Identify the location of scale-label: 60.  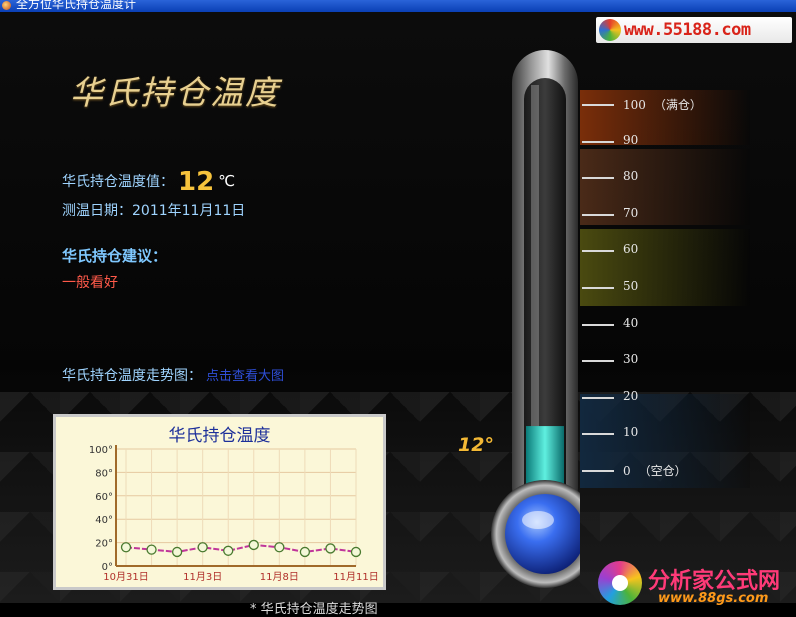
(630, 249).